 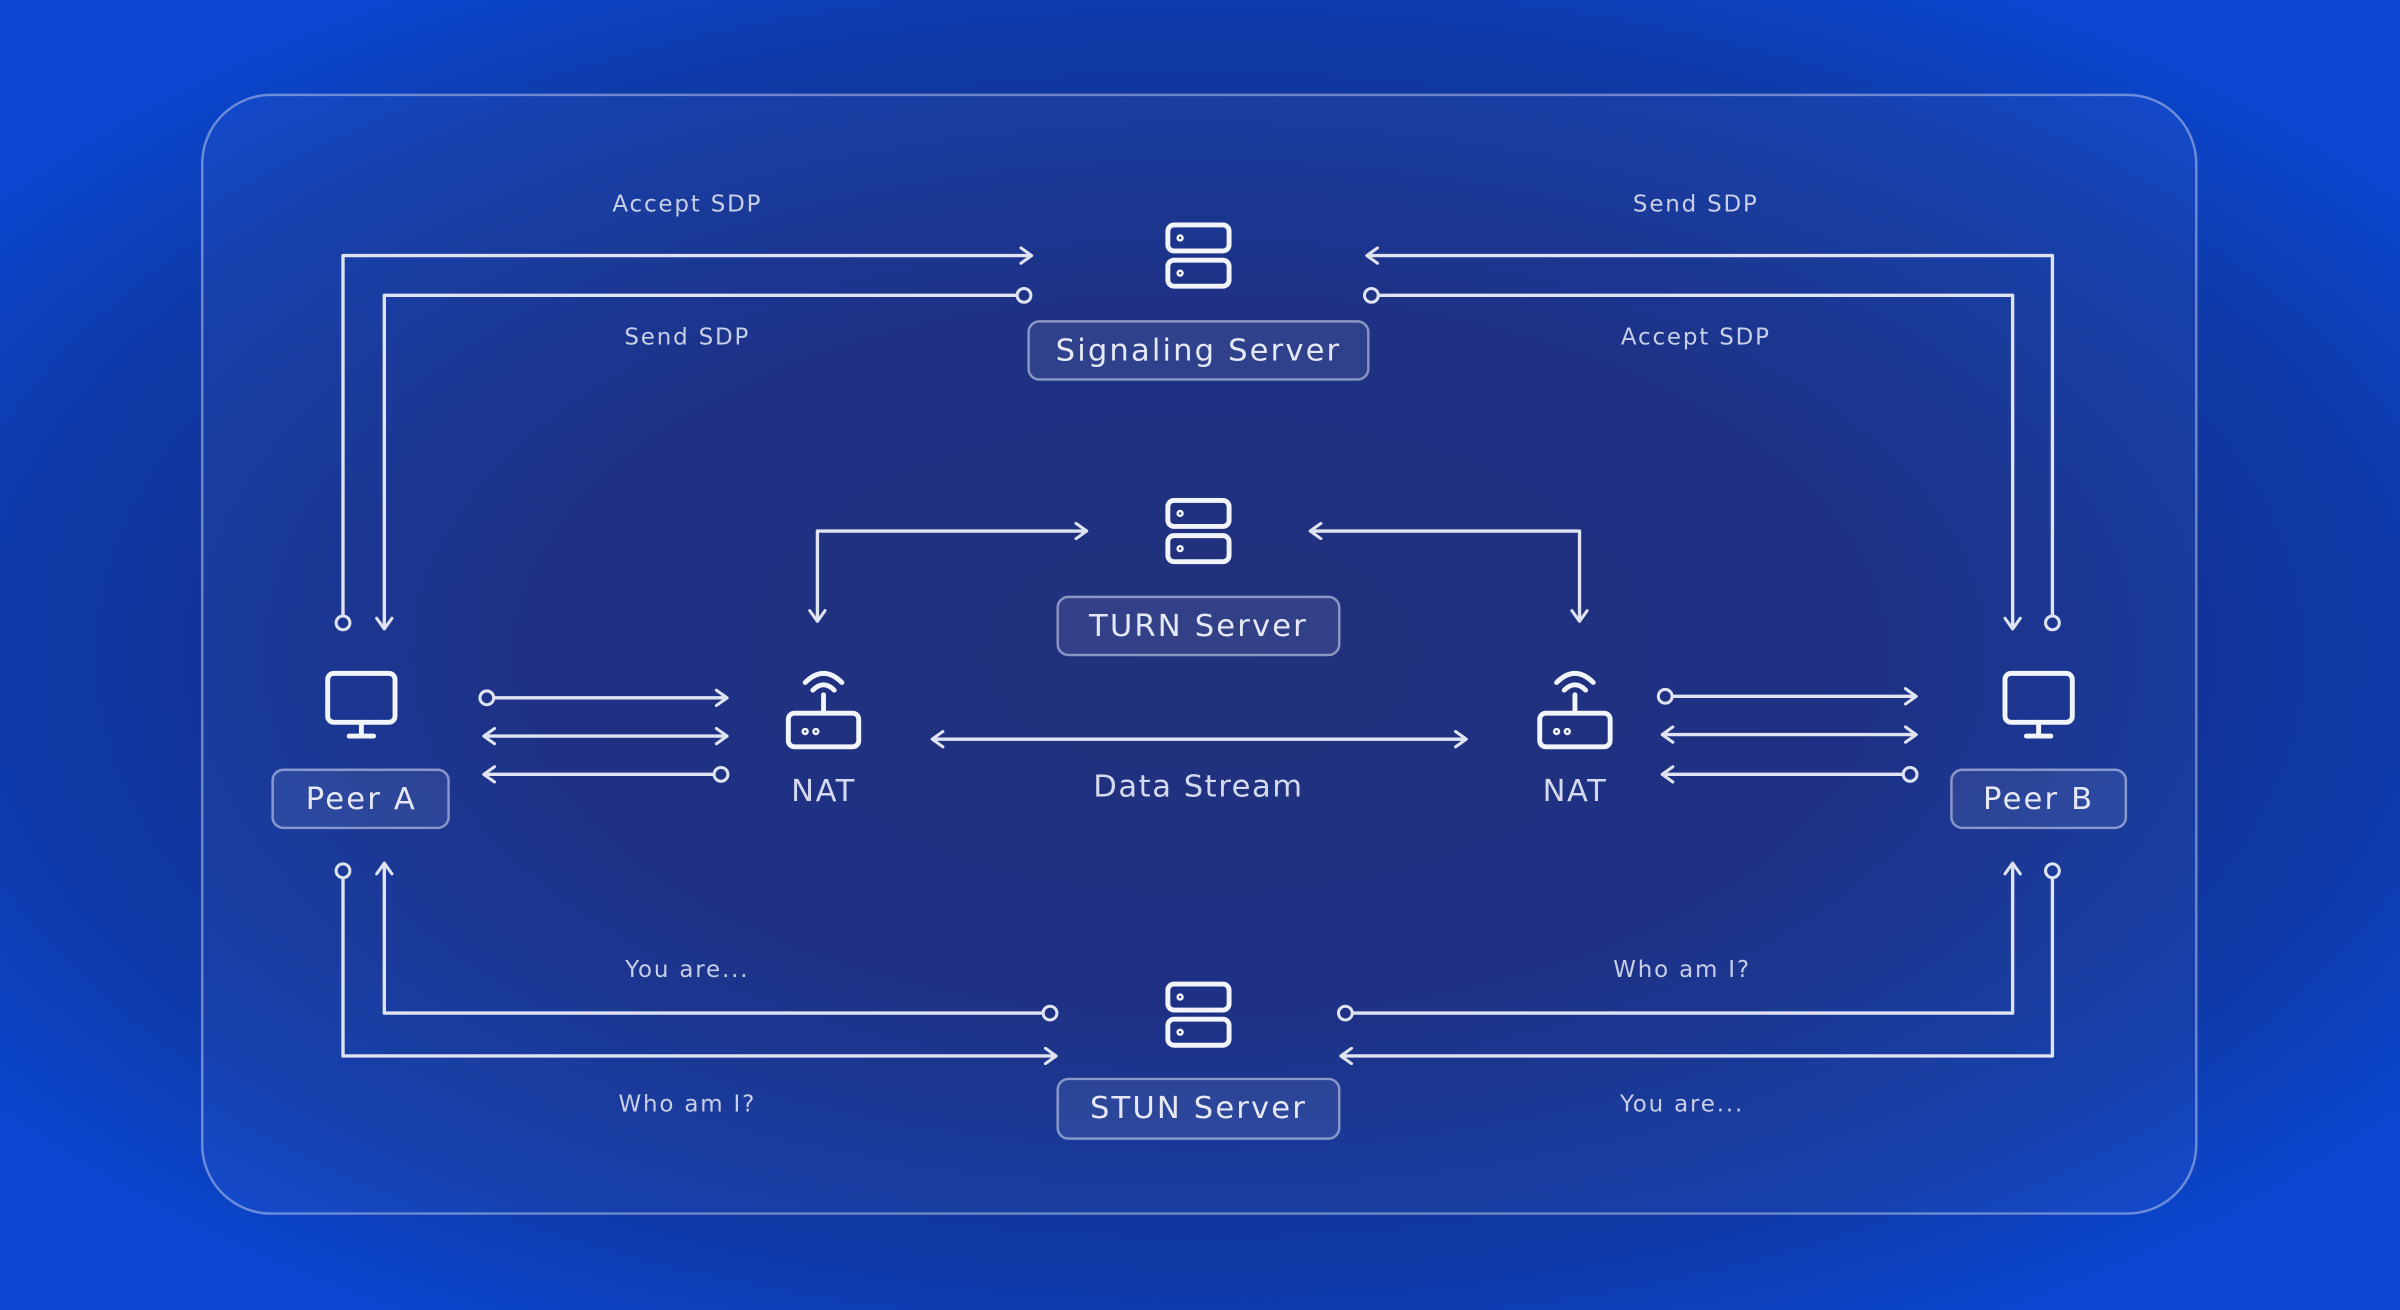 I want to click on data-stream-label: Data Stream, so click(x=1198, y=787).